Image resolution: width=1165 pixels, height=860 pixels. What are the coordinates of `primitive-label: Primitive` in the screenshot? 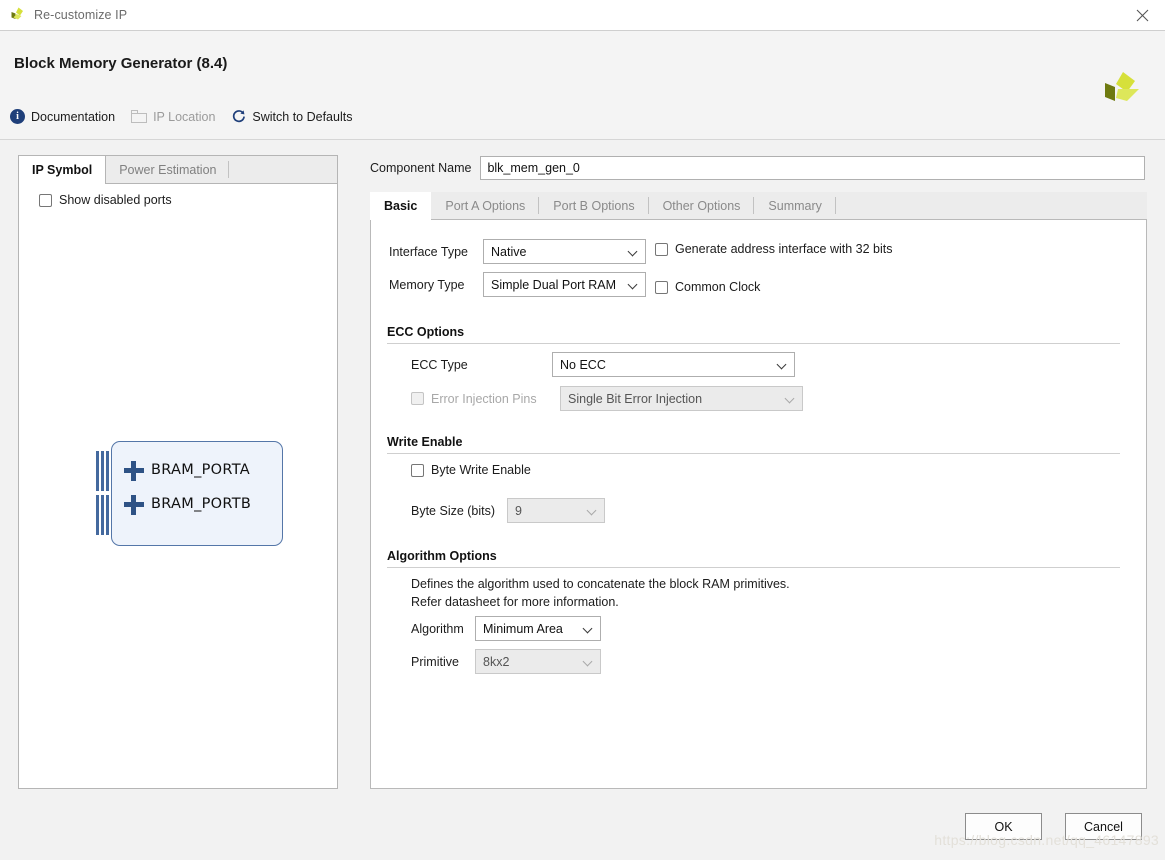 It's located at (435, 661).